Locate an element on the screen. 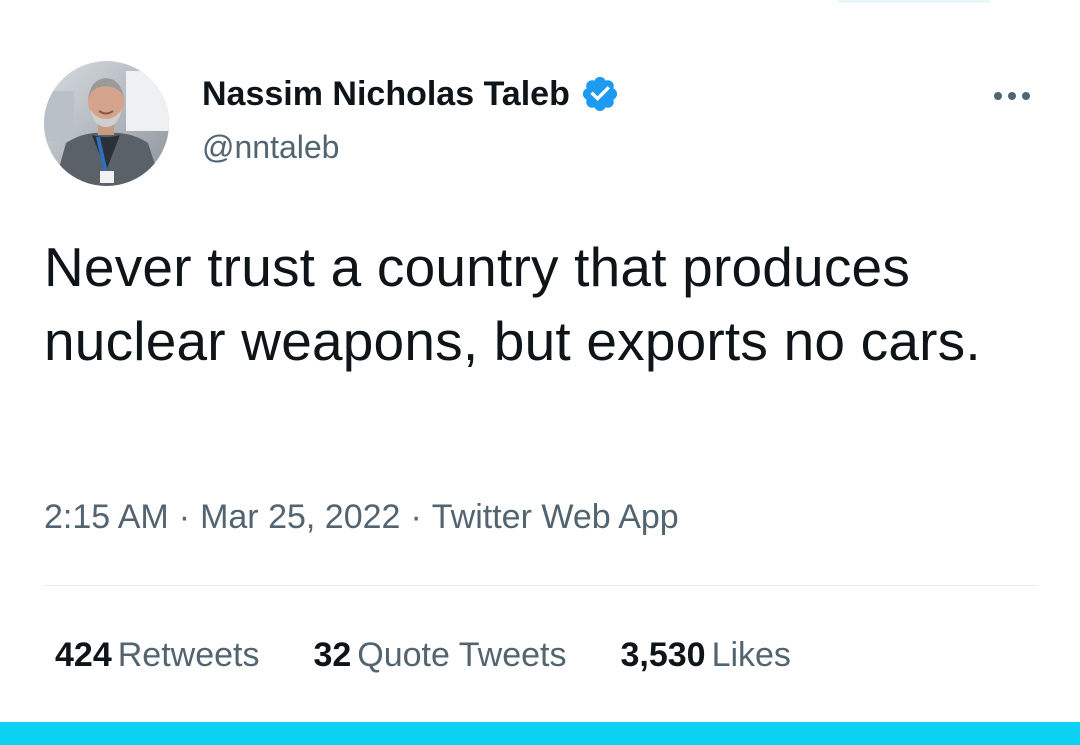 The height and width of the screenshot is (745, 1080). more-options-icon is located at coordinates (1012, 96).